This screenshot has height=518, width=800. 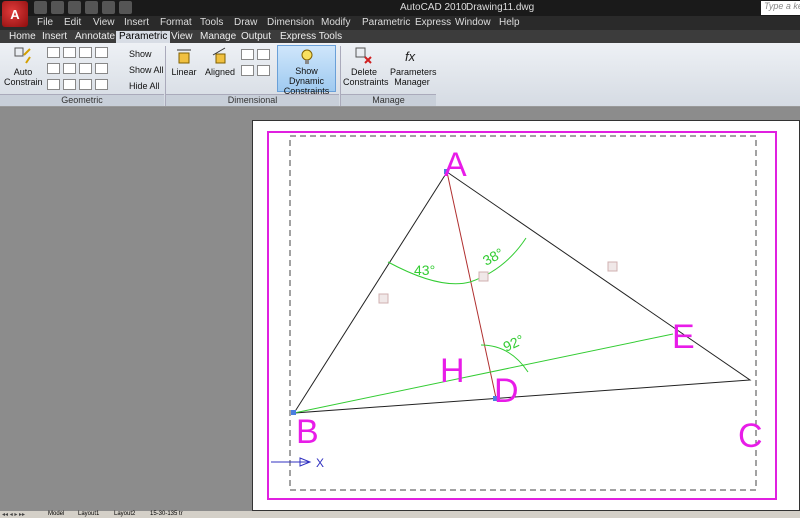 What do you see at coordinates (184, 56) in the screenshot?
I see `linear-dimension-icon` at bounding box center [184, 56].